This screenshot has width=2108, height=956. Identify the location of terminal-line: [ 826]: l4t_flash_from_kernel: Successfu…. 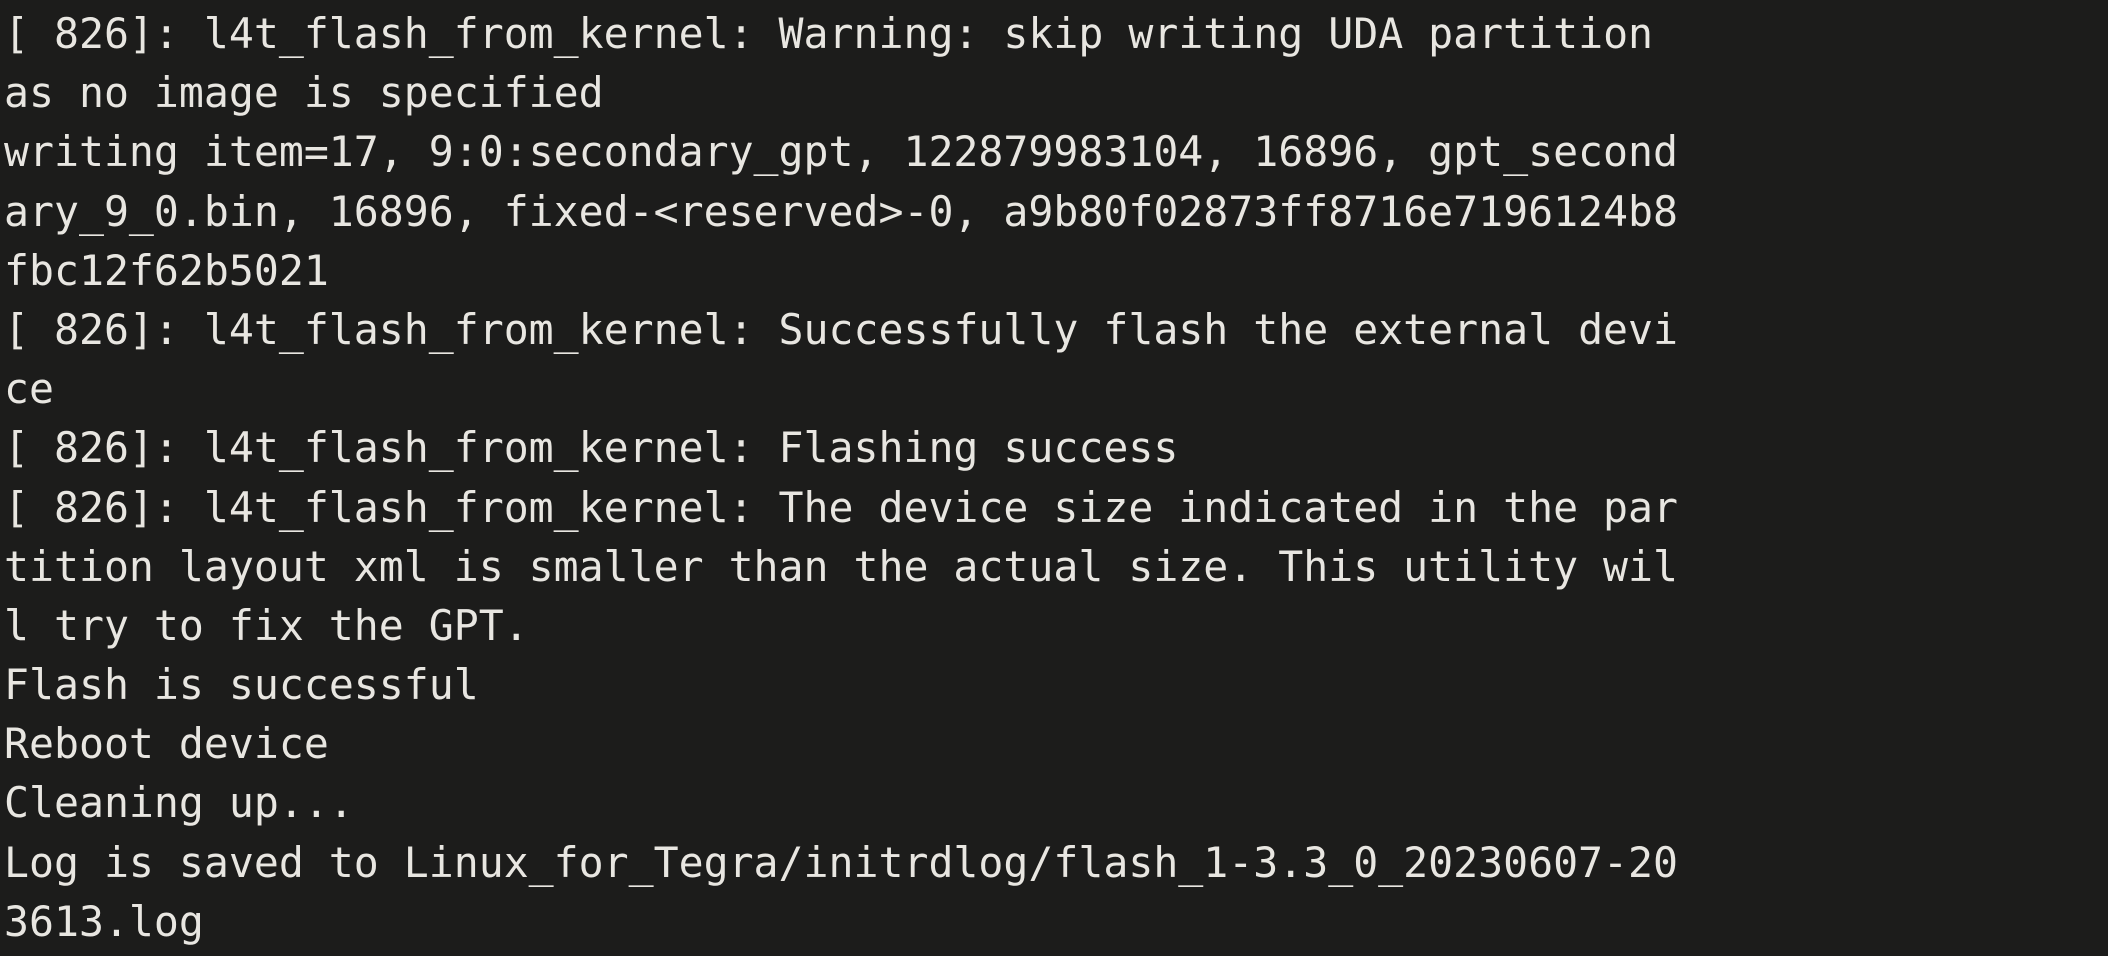
(1056, 329).